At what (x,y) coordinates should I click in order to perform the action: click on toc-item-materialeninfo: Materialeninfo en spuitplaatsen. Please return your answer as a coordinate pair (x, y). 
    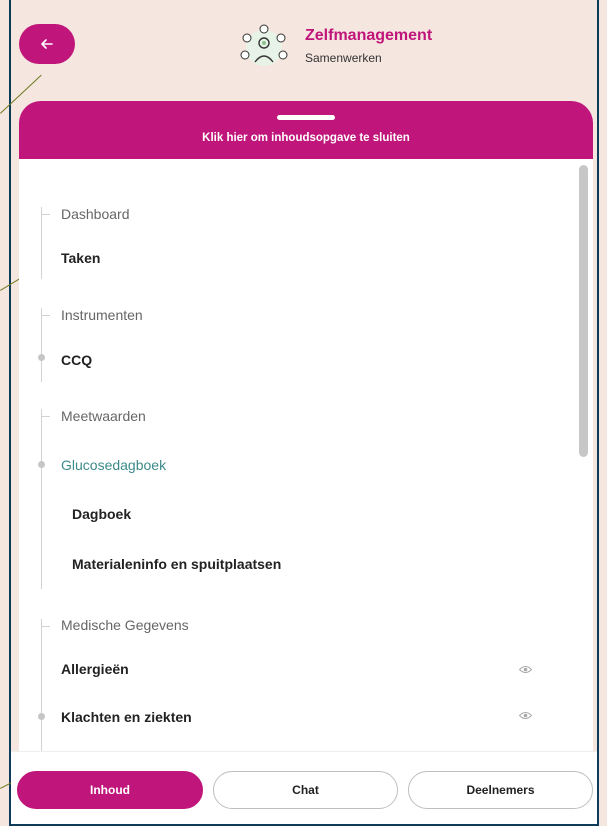
    Looking at the image, I should click on (176, 564).